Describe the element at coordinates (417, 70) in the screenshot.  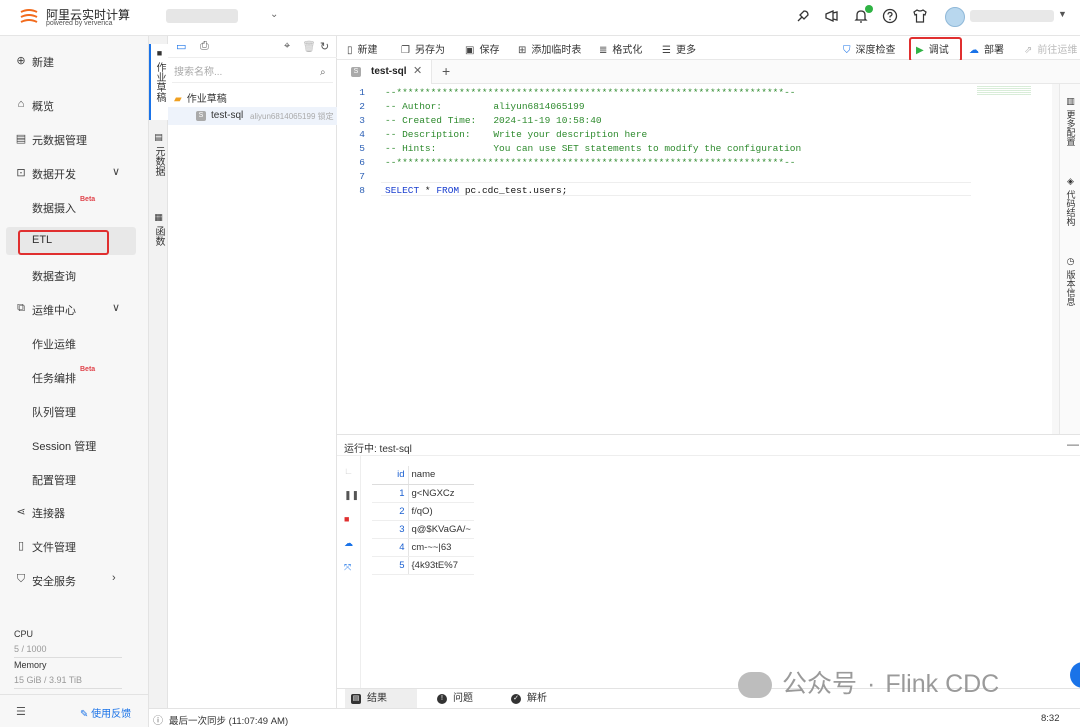
I see `close-icon: ✕` at that location.